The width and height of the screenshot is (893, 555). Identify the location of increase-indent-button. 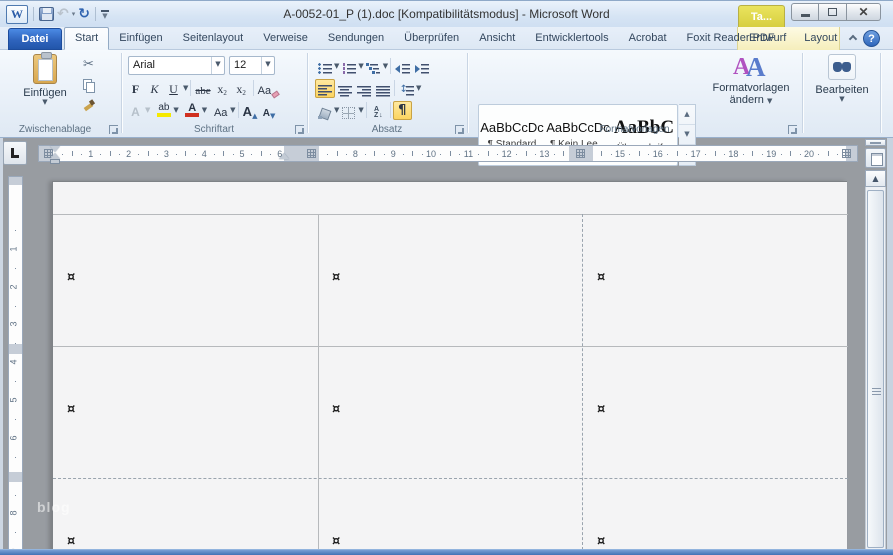
(421, 66).